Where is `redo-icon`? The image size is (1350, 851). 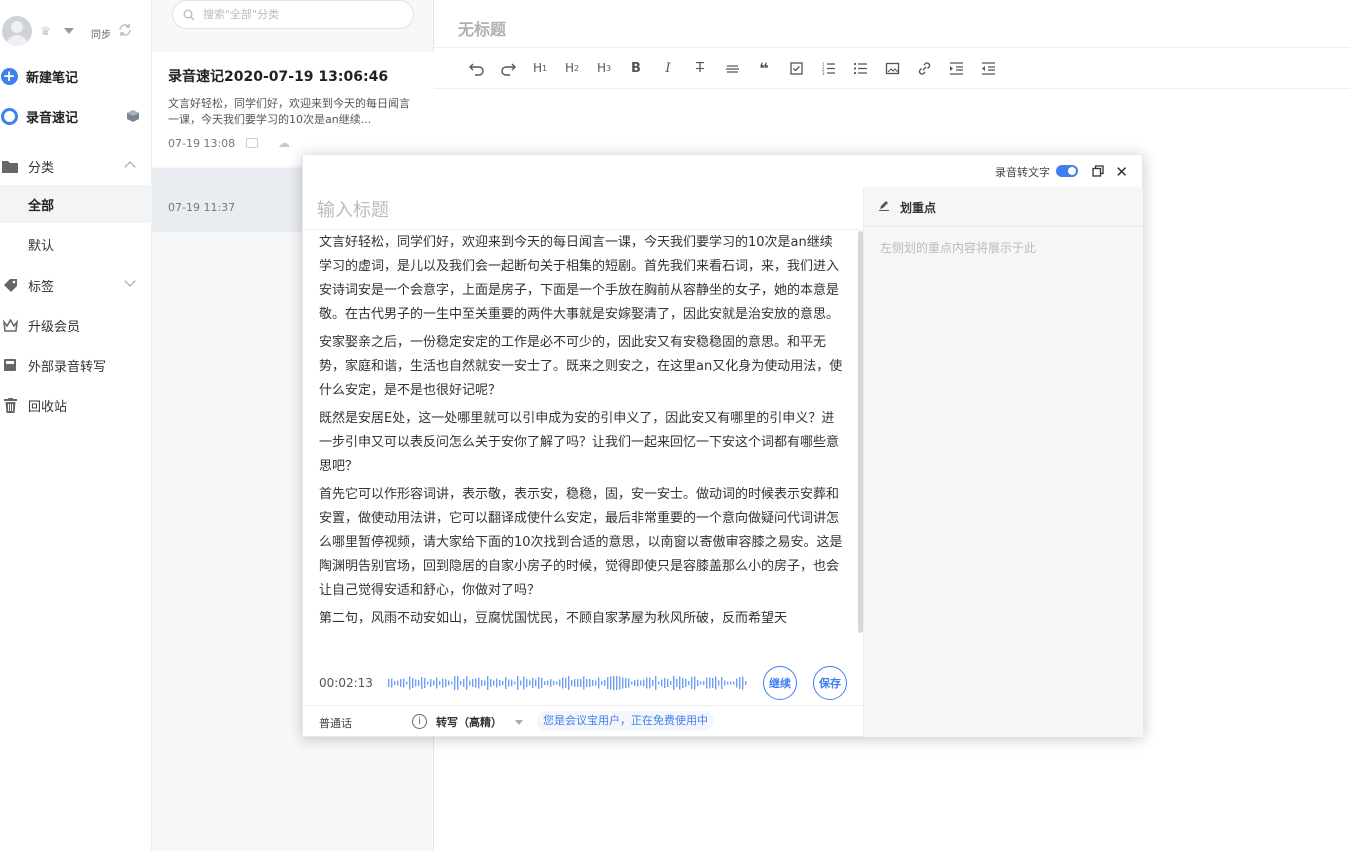
redo-icon is located at coordinates (508, 68).